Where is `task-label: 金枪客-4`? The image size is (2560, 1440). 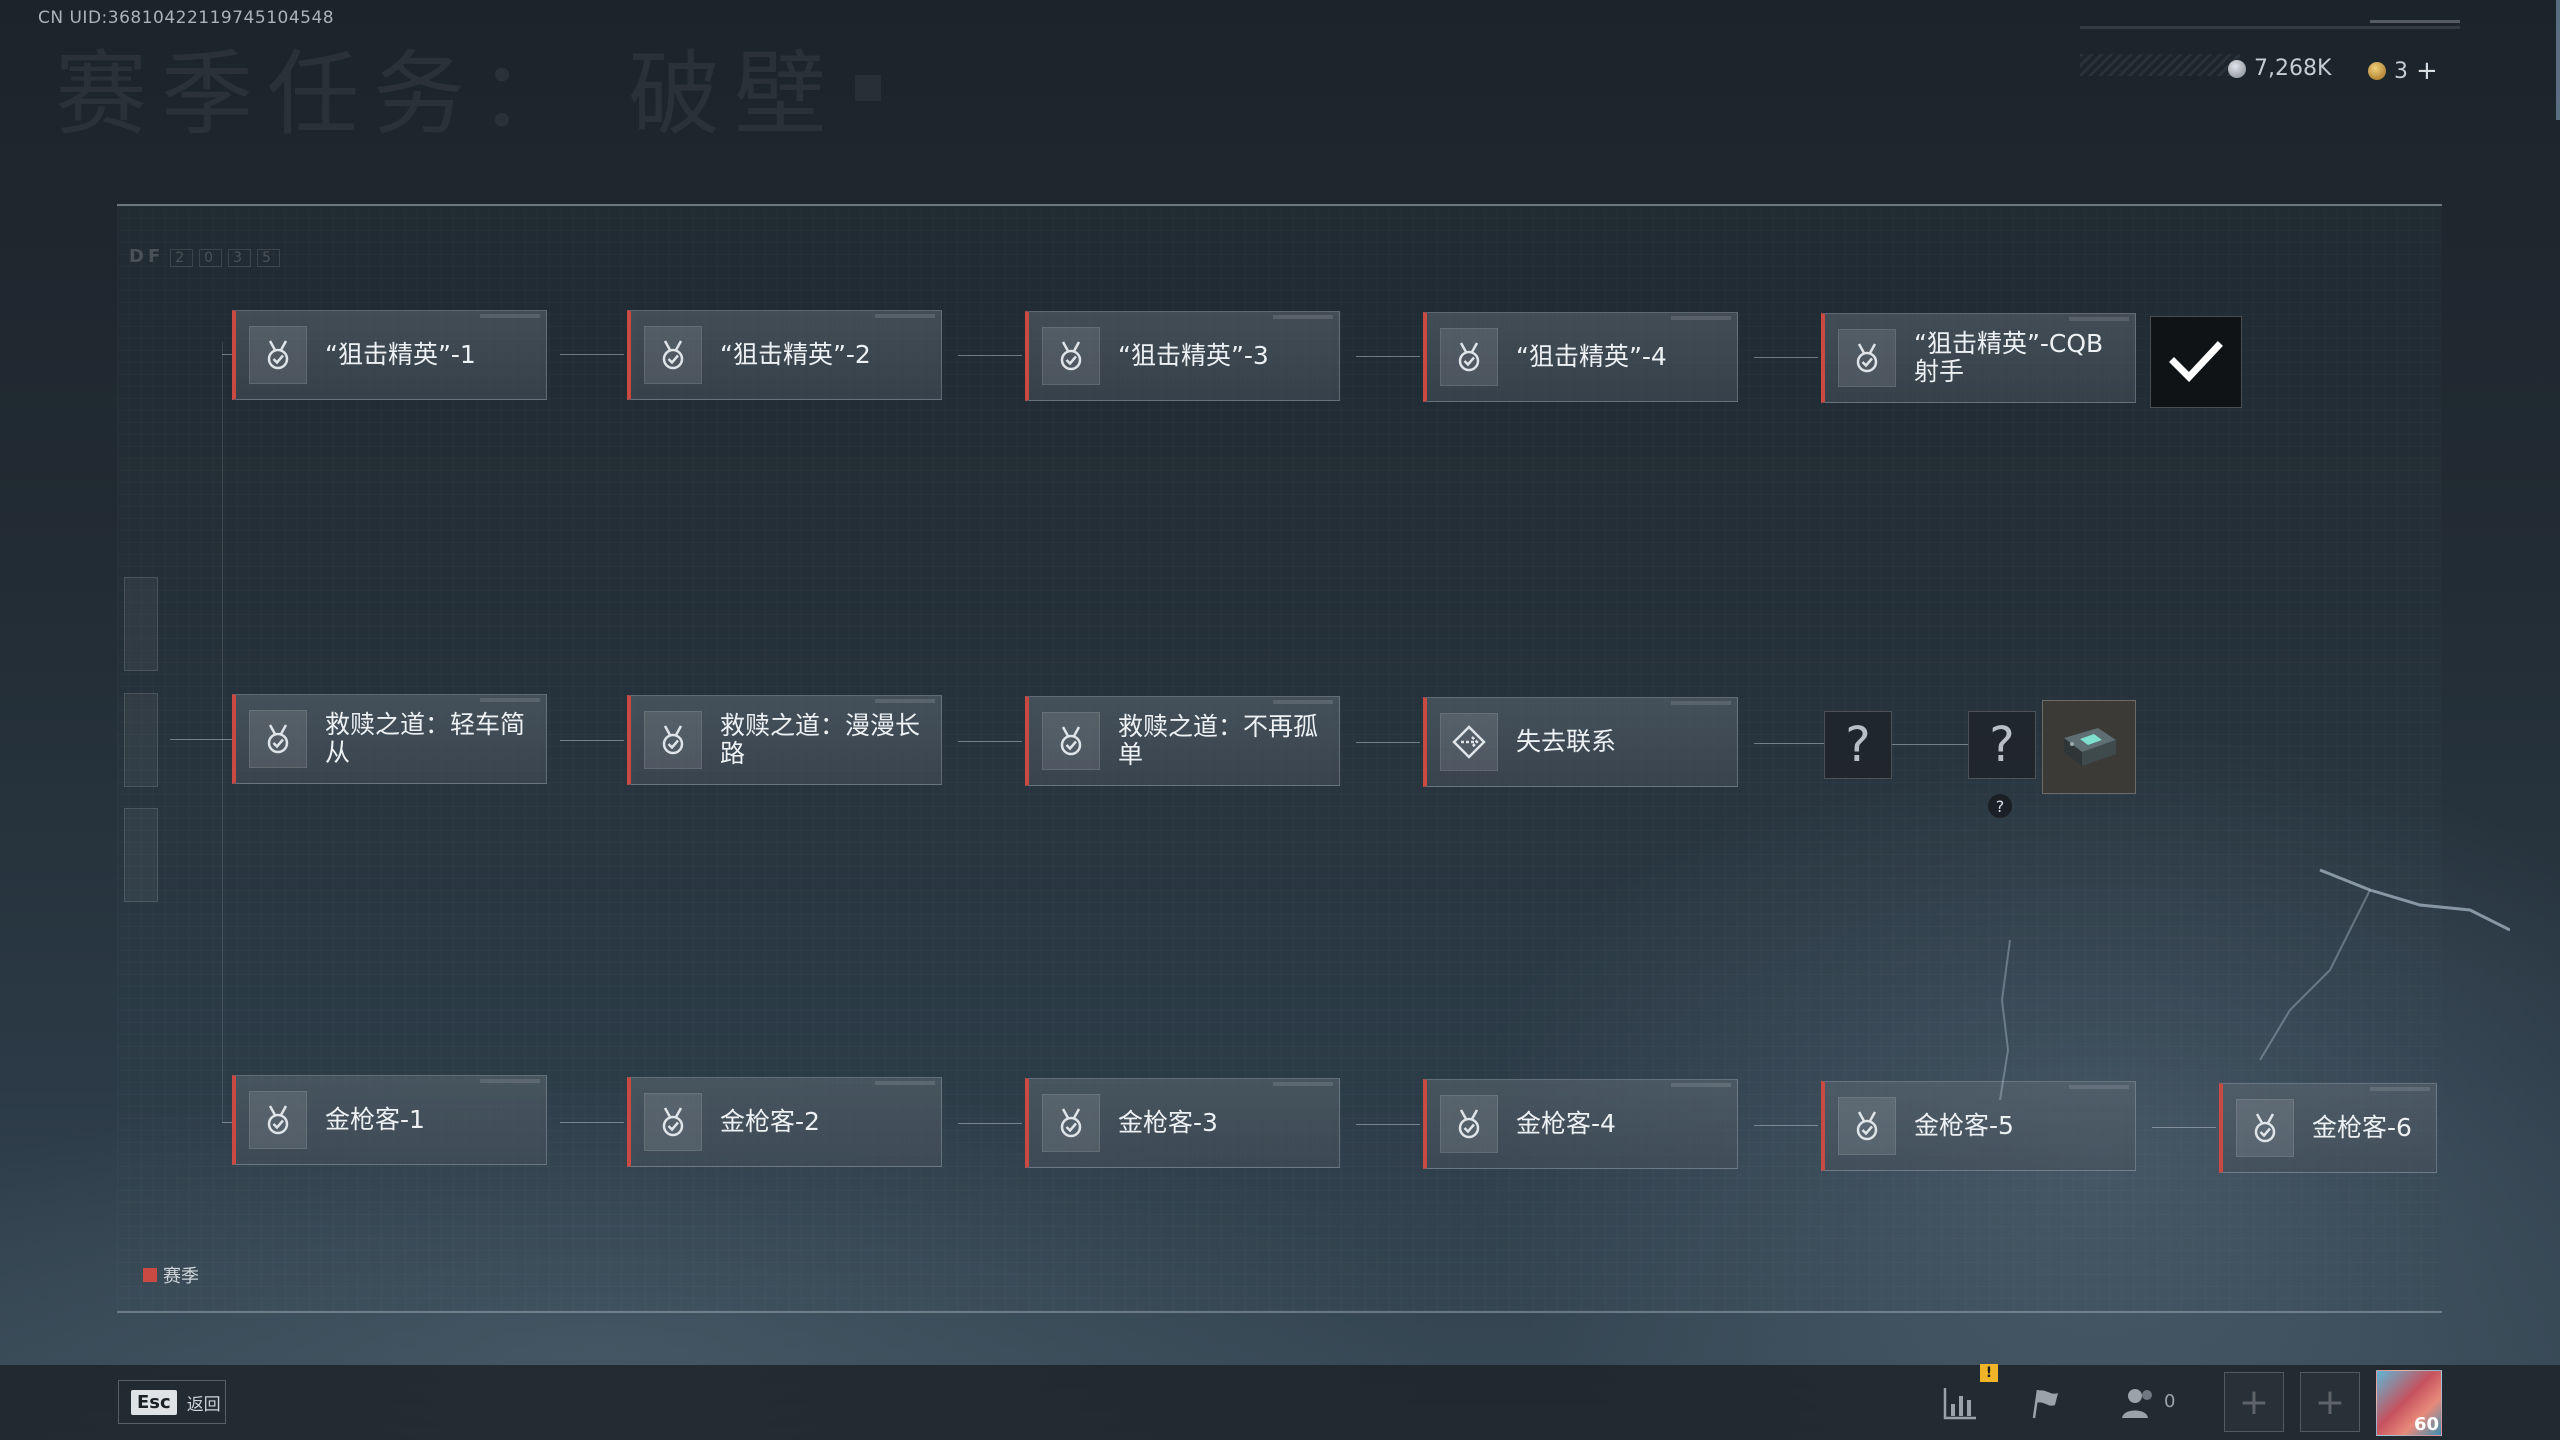 task-label: 金枪客-4 is located at coordinates (1566, 1123).